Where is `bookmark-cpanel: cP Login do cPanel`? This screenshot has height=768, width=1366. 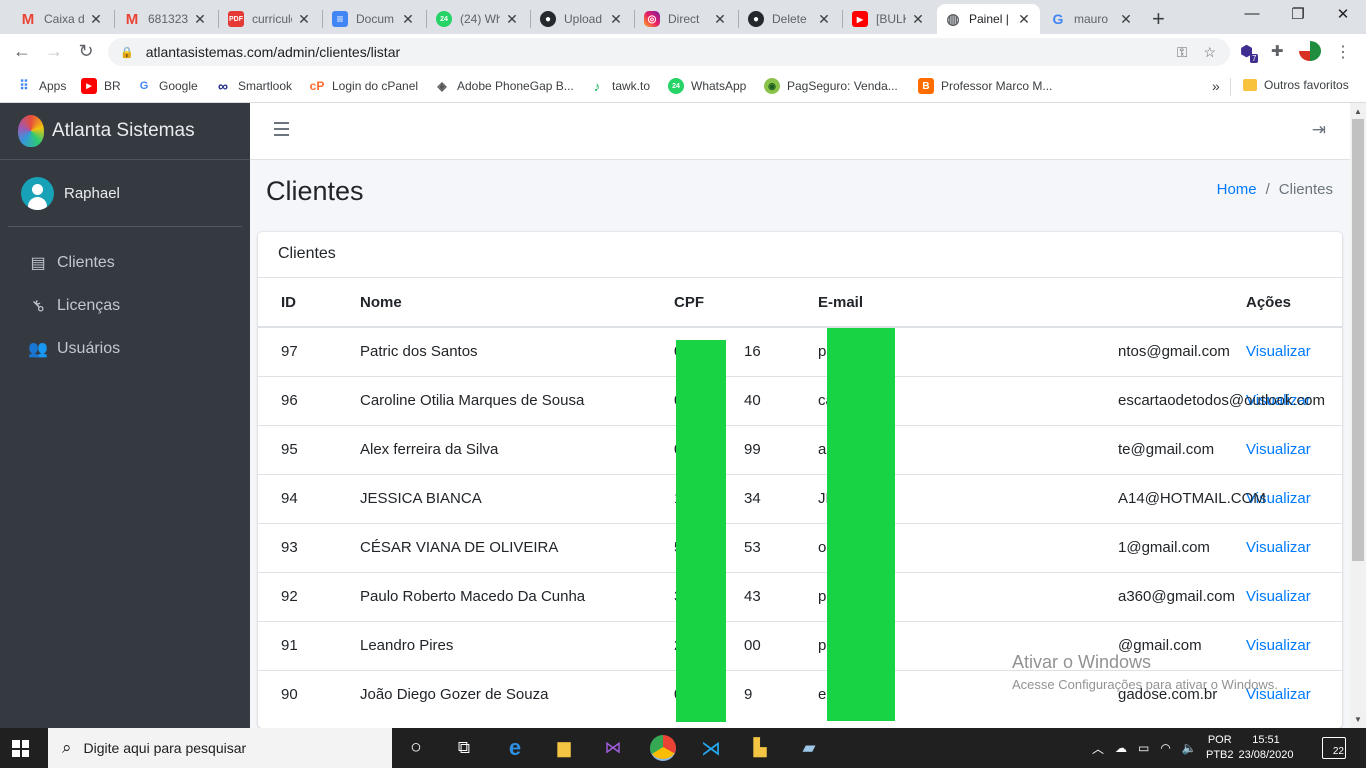
bookmark-cpanel: cP Login do cPanel is located at coordinates (363, 86).